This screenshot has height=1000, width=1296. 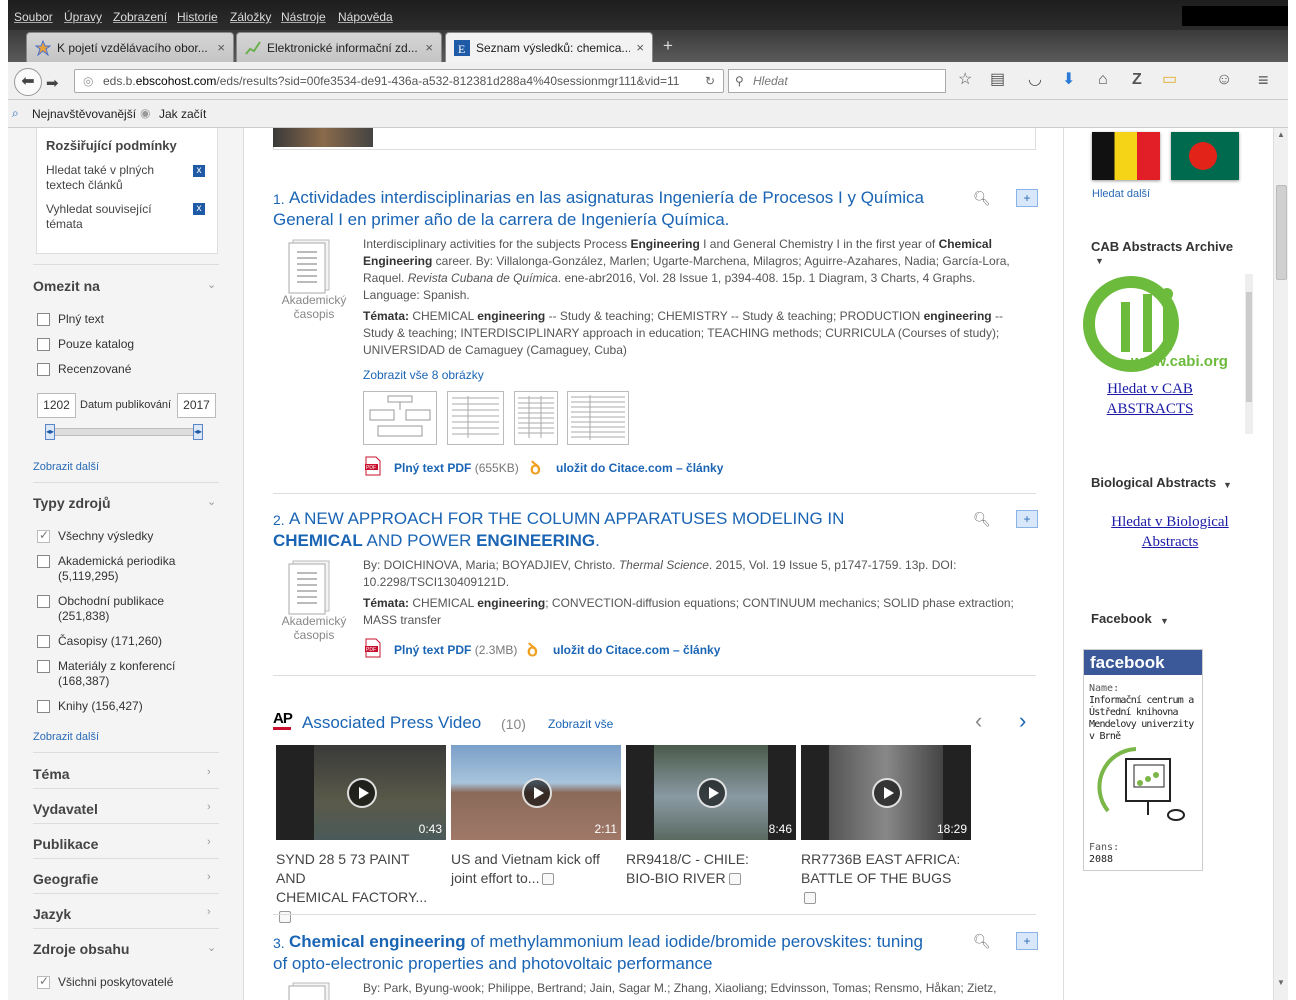 I want to click on scroll-down-arrow-icon: ▼, so click(x=1281, y=982).